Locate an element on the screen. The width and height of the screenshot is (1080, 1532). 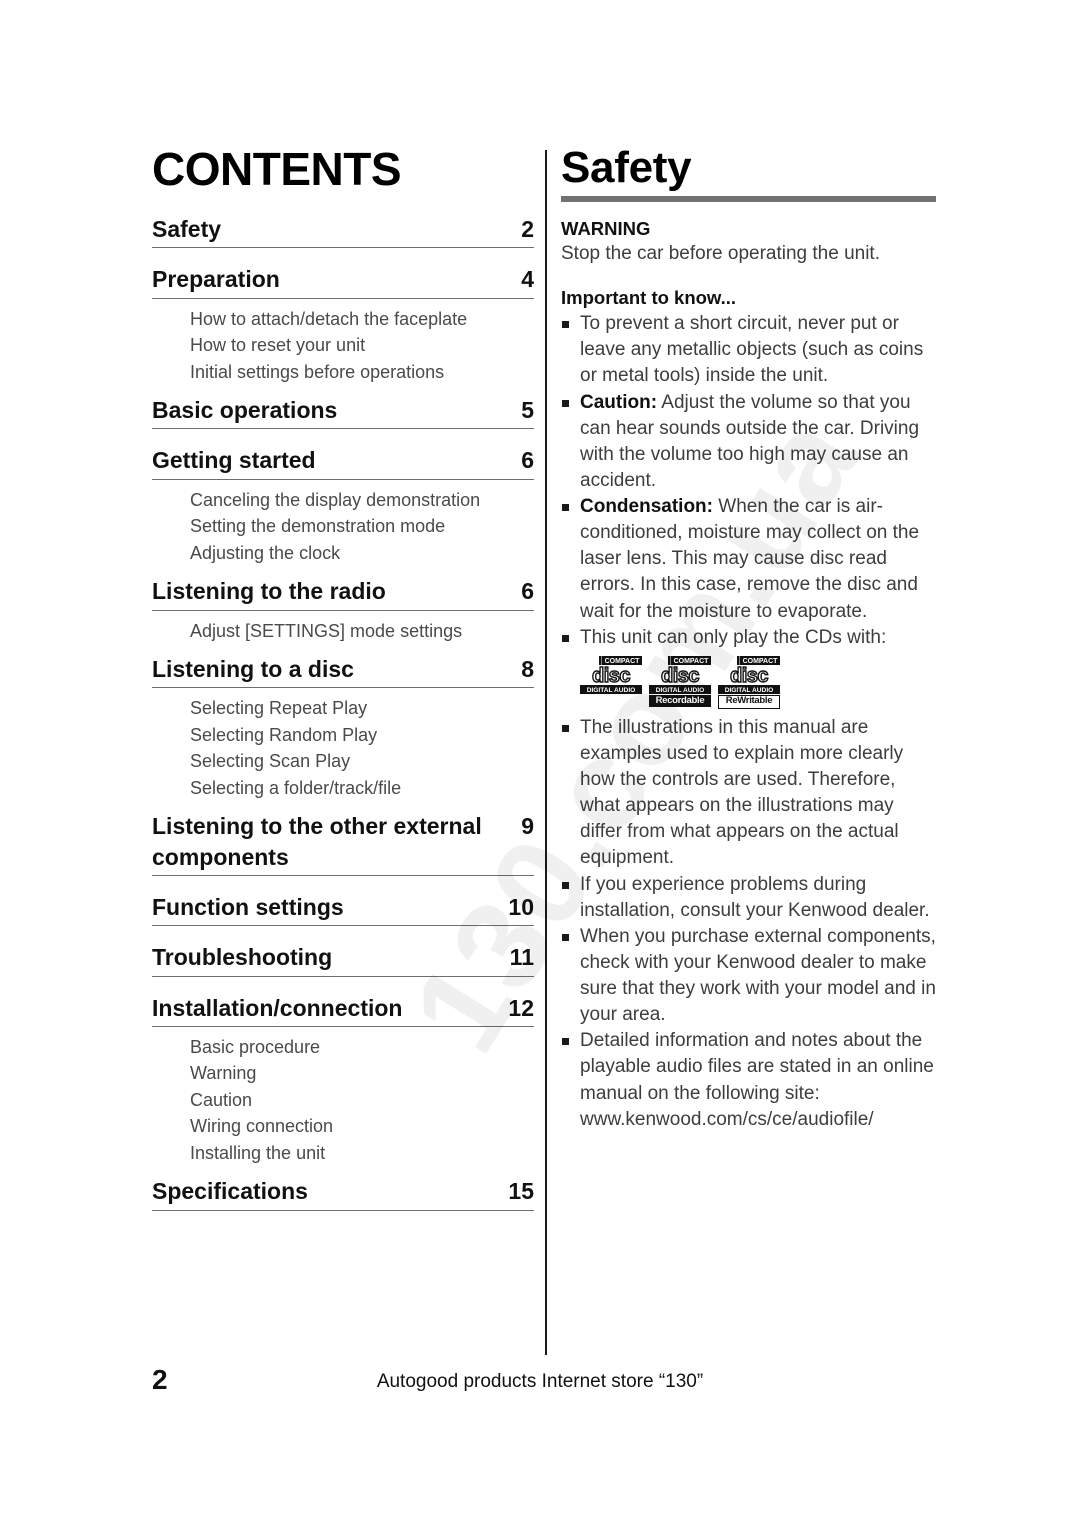
toc-subitem: Caution is located at coordinates (362, 1100).